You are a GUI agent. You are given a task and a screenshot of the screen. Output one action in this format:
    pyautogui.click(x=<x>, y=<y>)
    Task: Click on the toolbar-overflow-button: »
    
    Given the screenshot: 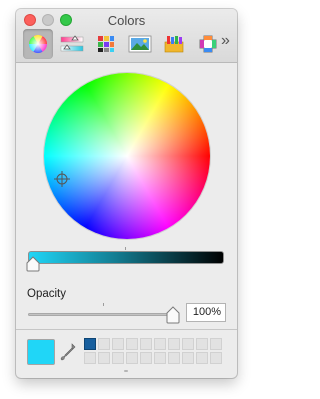 What is the action you would take?
    pyautogui.click(x=225, y=41)
    